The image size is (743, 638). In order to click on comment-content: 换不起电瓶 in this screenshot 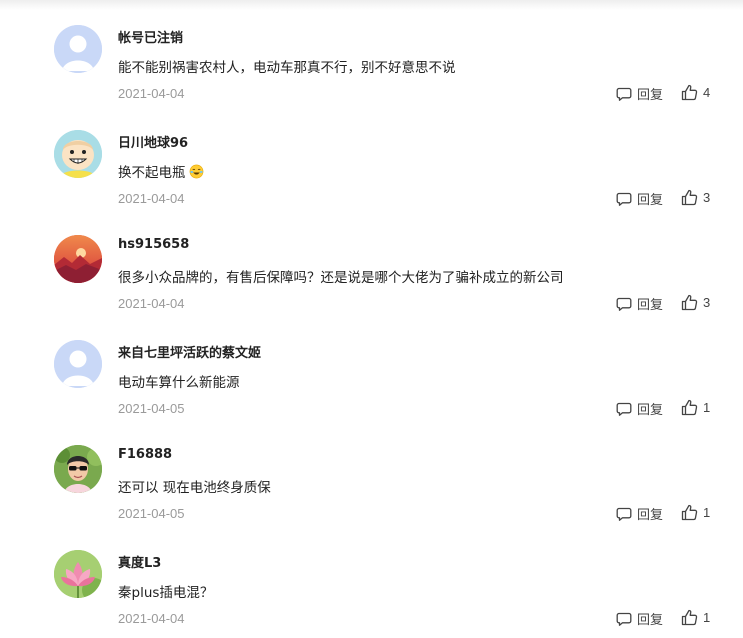, I will do `click(161, 171)`.